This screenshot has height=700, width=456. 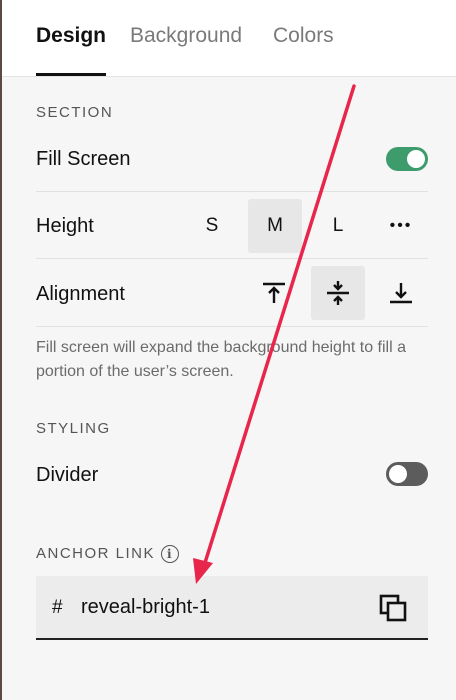 I want to click on align-top-button, so click(x=274, y=293).